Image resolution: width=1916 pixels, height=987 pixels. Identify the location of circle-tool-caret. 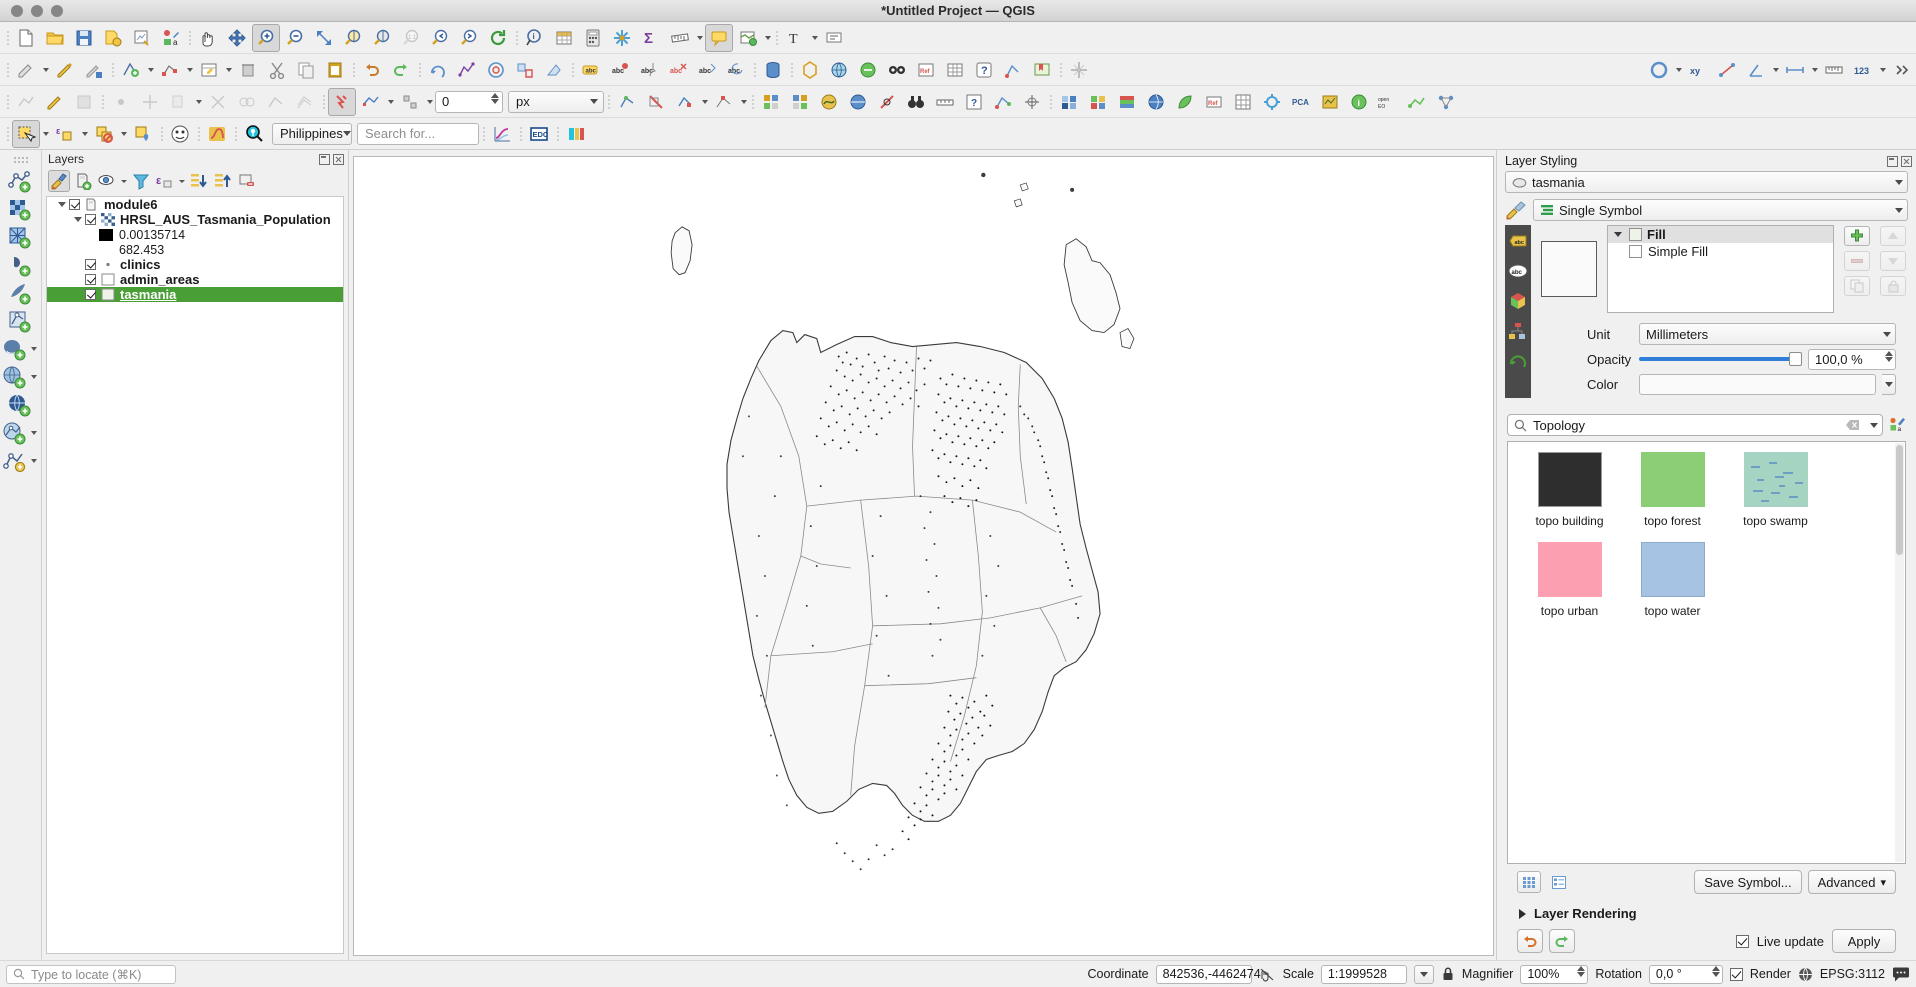
(1678, 70).